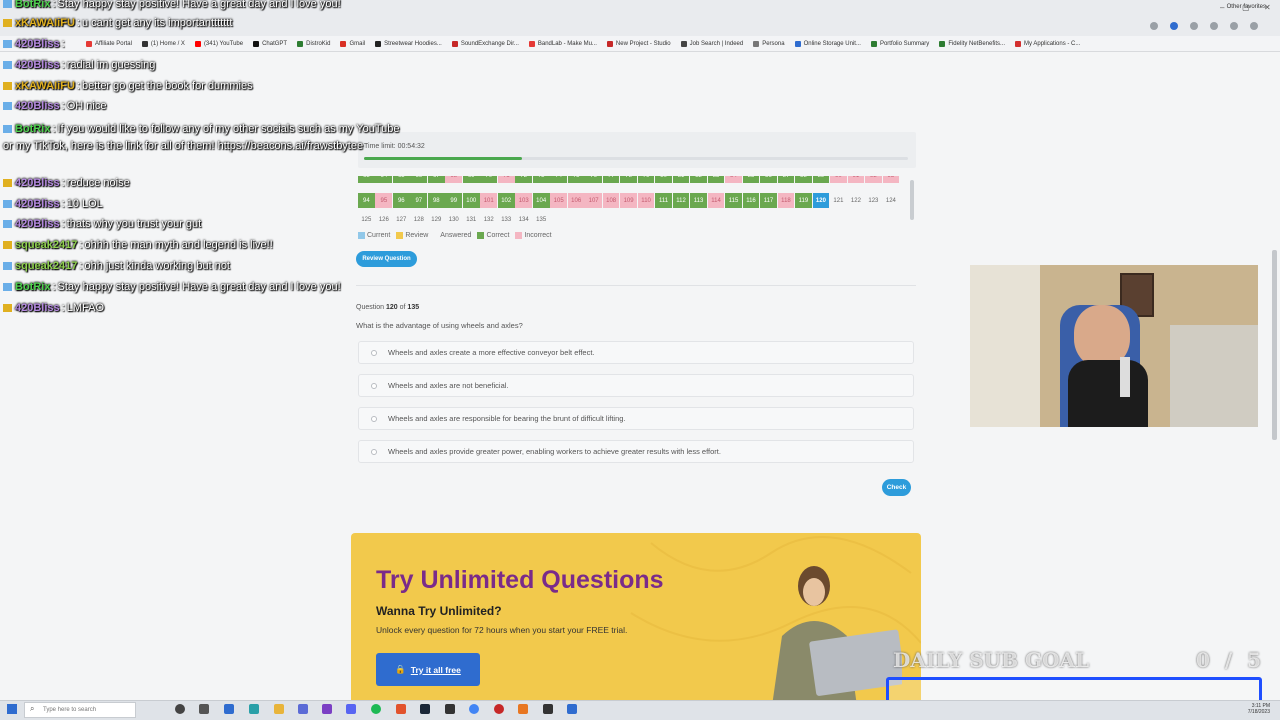 This screenshot has height=720, width=1280. Describe the element at coordinates (366, 179) in the screenshot. I see `question-cell: 63` at that location.